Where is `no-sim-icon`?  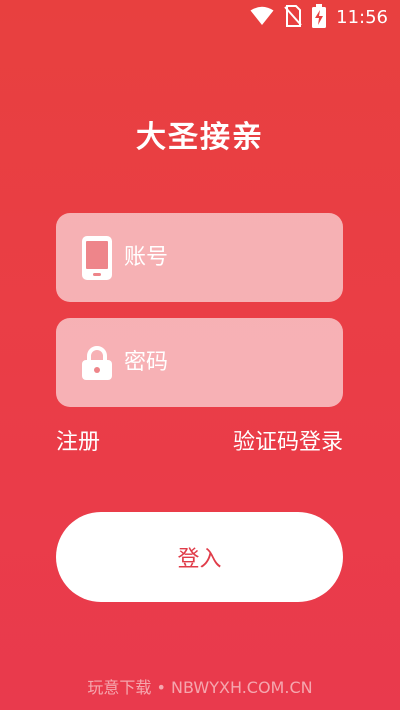 no-sim-icon is located at coordinates (293, 18).